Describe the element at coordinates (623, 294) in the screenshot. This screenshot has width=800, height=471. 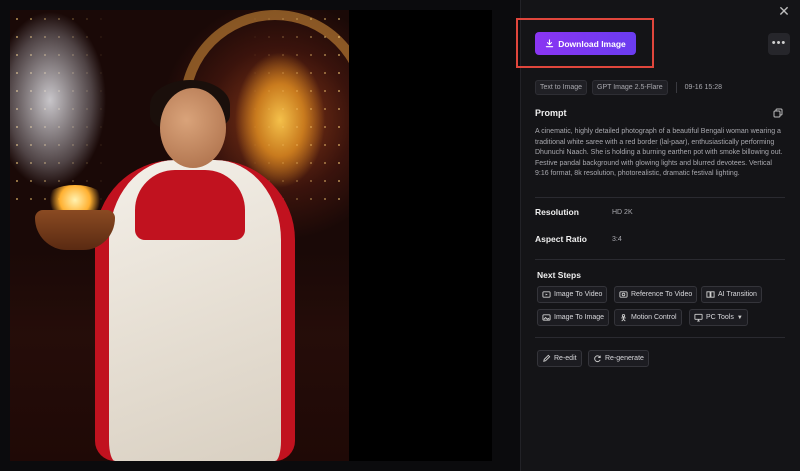
I see `reference-to-video-icon` at that location.